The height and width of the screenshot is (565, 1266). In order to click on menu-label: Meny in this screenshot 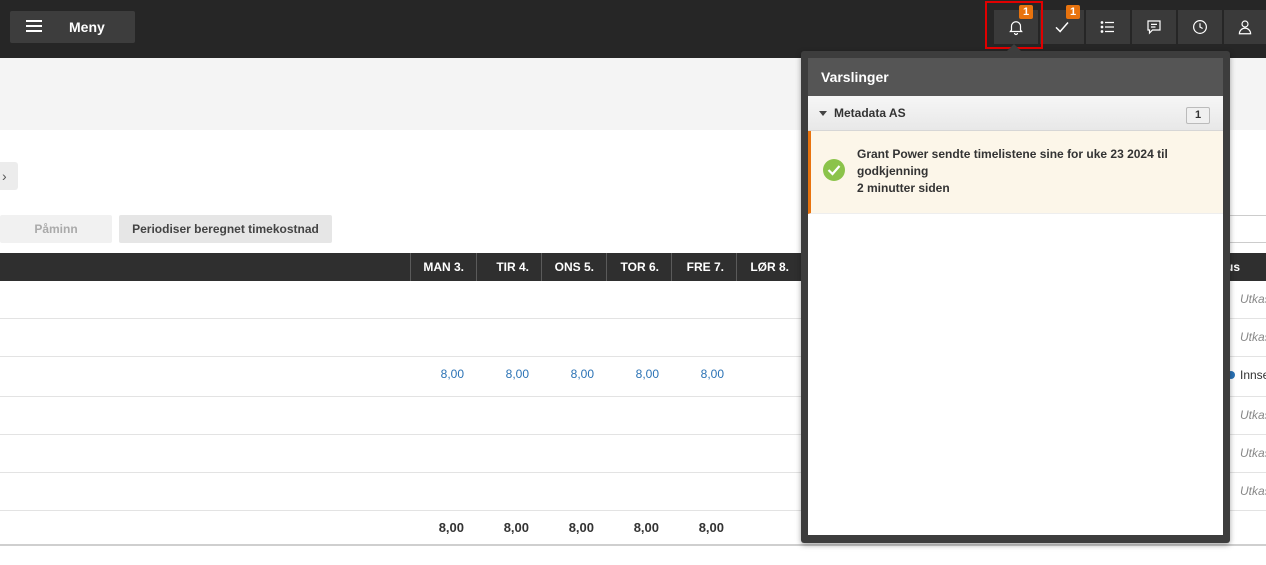, I will do `click(87, 27)`.